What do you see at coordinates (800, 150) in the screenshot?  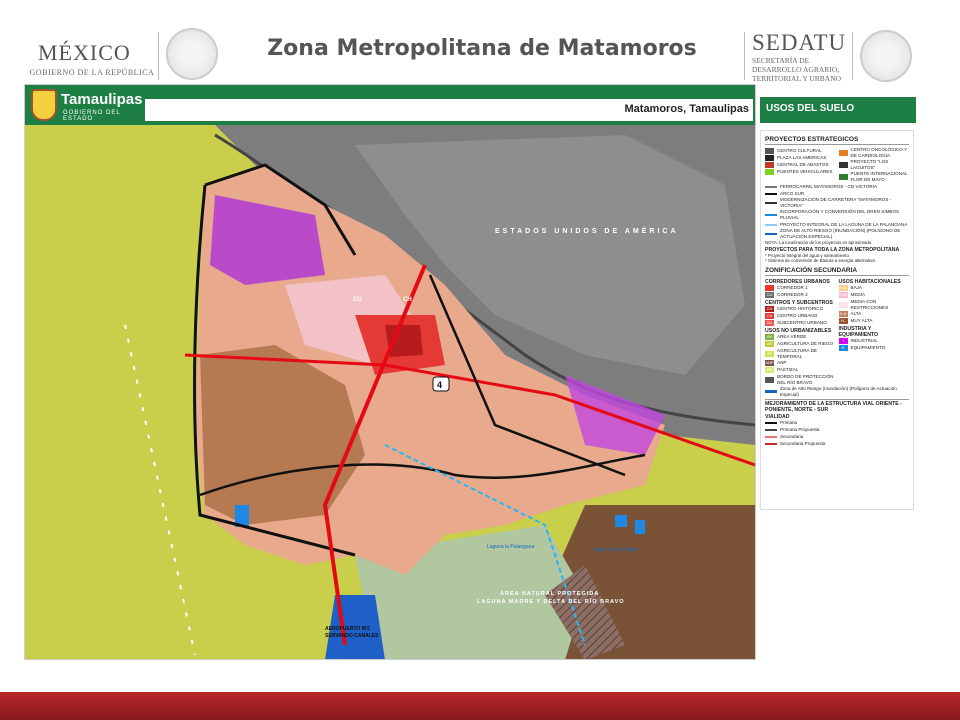 I see `legend-item: CENTRO CULTURAL` at bounding box center [800, 150].